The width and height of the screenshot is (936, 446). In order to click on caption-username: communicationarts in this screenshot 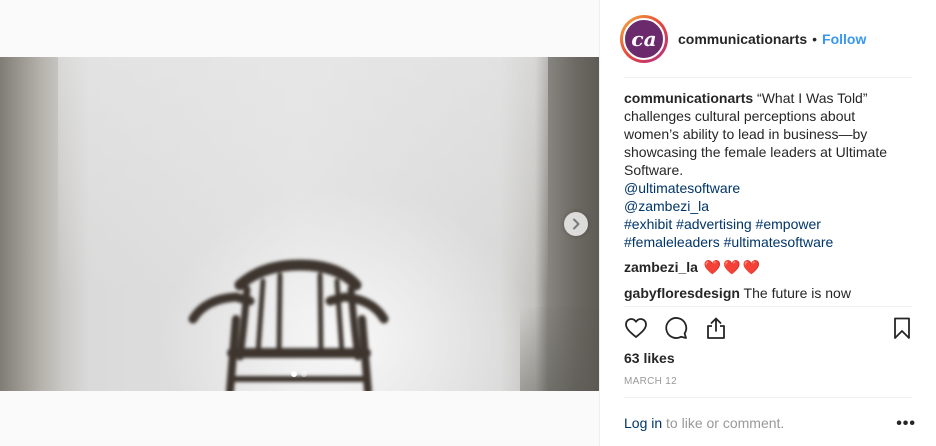, I will do `click(688, 98)`.